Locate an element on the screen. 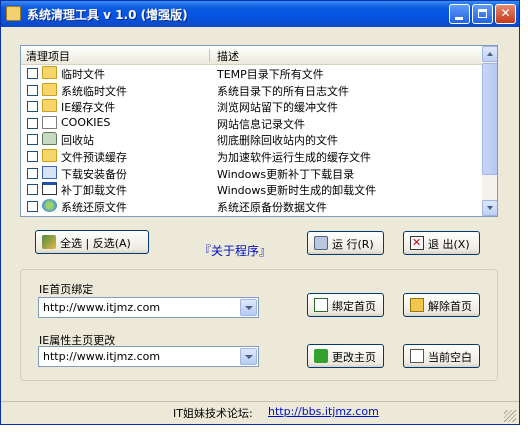  item-description: 为加速软件运行生成的缓存文件 is located at coordinates (294, 157).